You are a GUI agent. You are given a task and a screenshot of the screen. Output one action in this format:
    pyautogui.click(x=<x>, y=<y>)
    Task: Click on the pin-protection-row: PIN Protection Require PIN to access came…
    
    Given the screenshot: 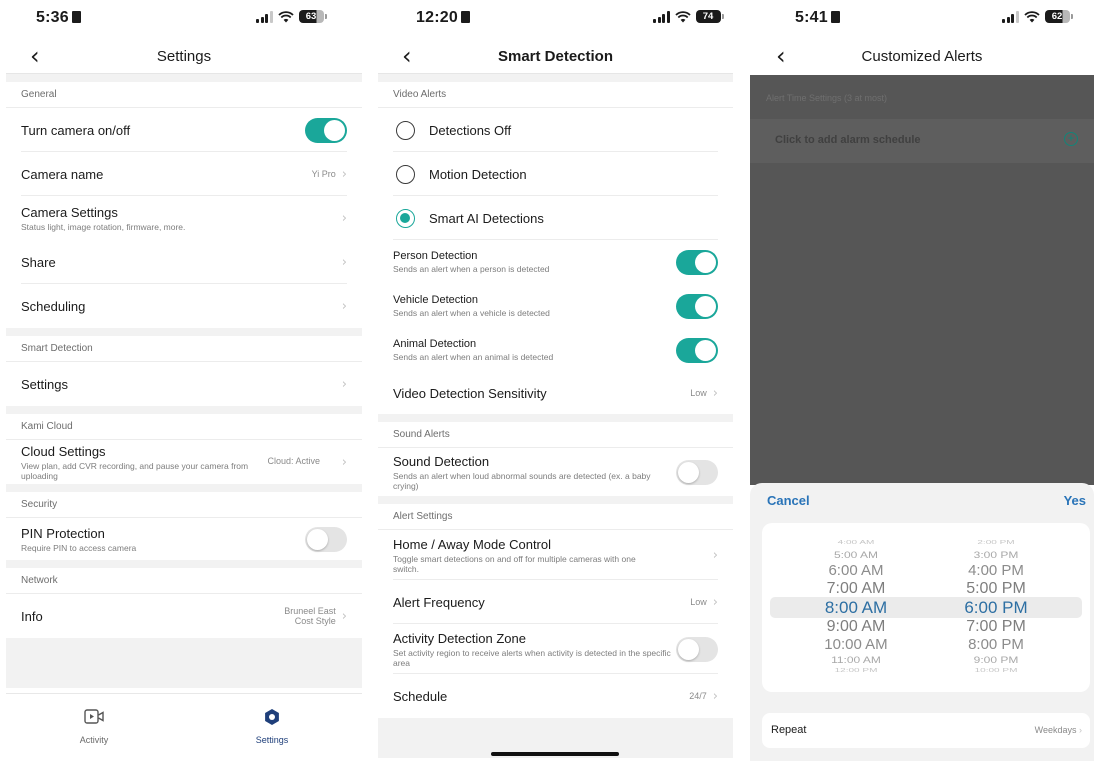 What is the action you would take?
    pyautogui.click(x=184, y=539)
    